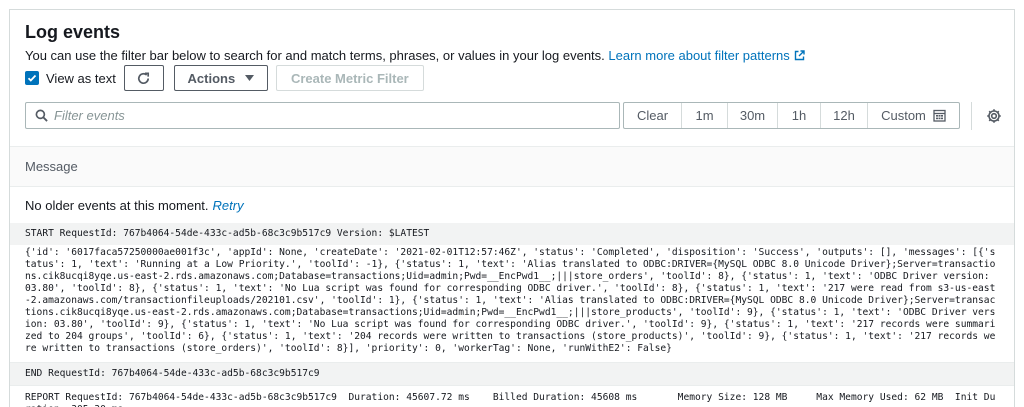 Image resolution: width=1024 pixels, height=407 pixels. I want to click on toolbar-divider, so click(971, 116).